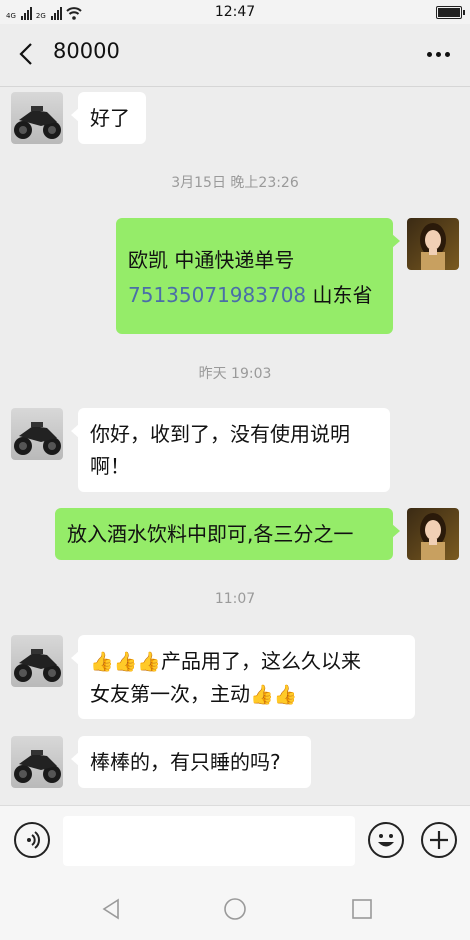 This screenshot has height=940, width=470. Describe the element at coordinates (111, 909) in the screenshot. I see `nav-back-icon` at that location.